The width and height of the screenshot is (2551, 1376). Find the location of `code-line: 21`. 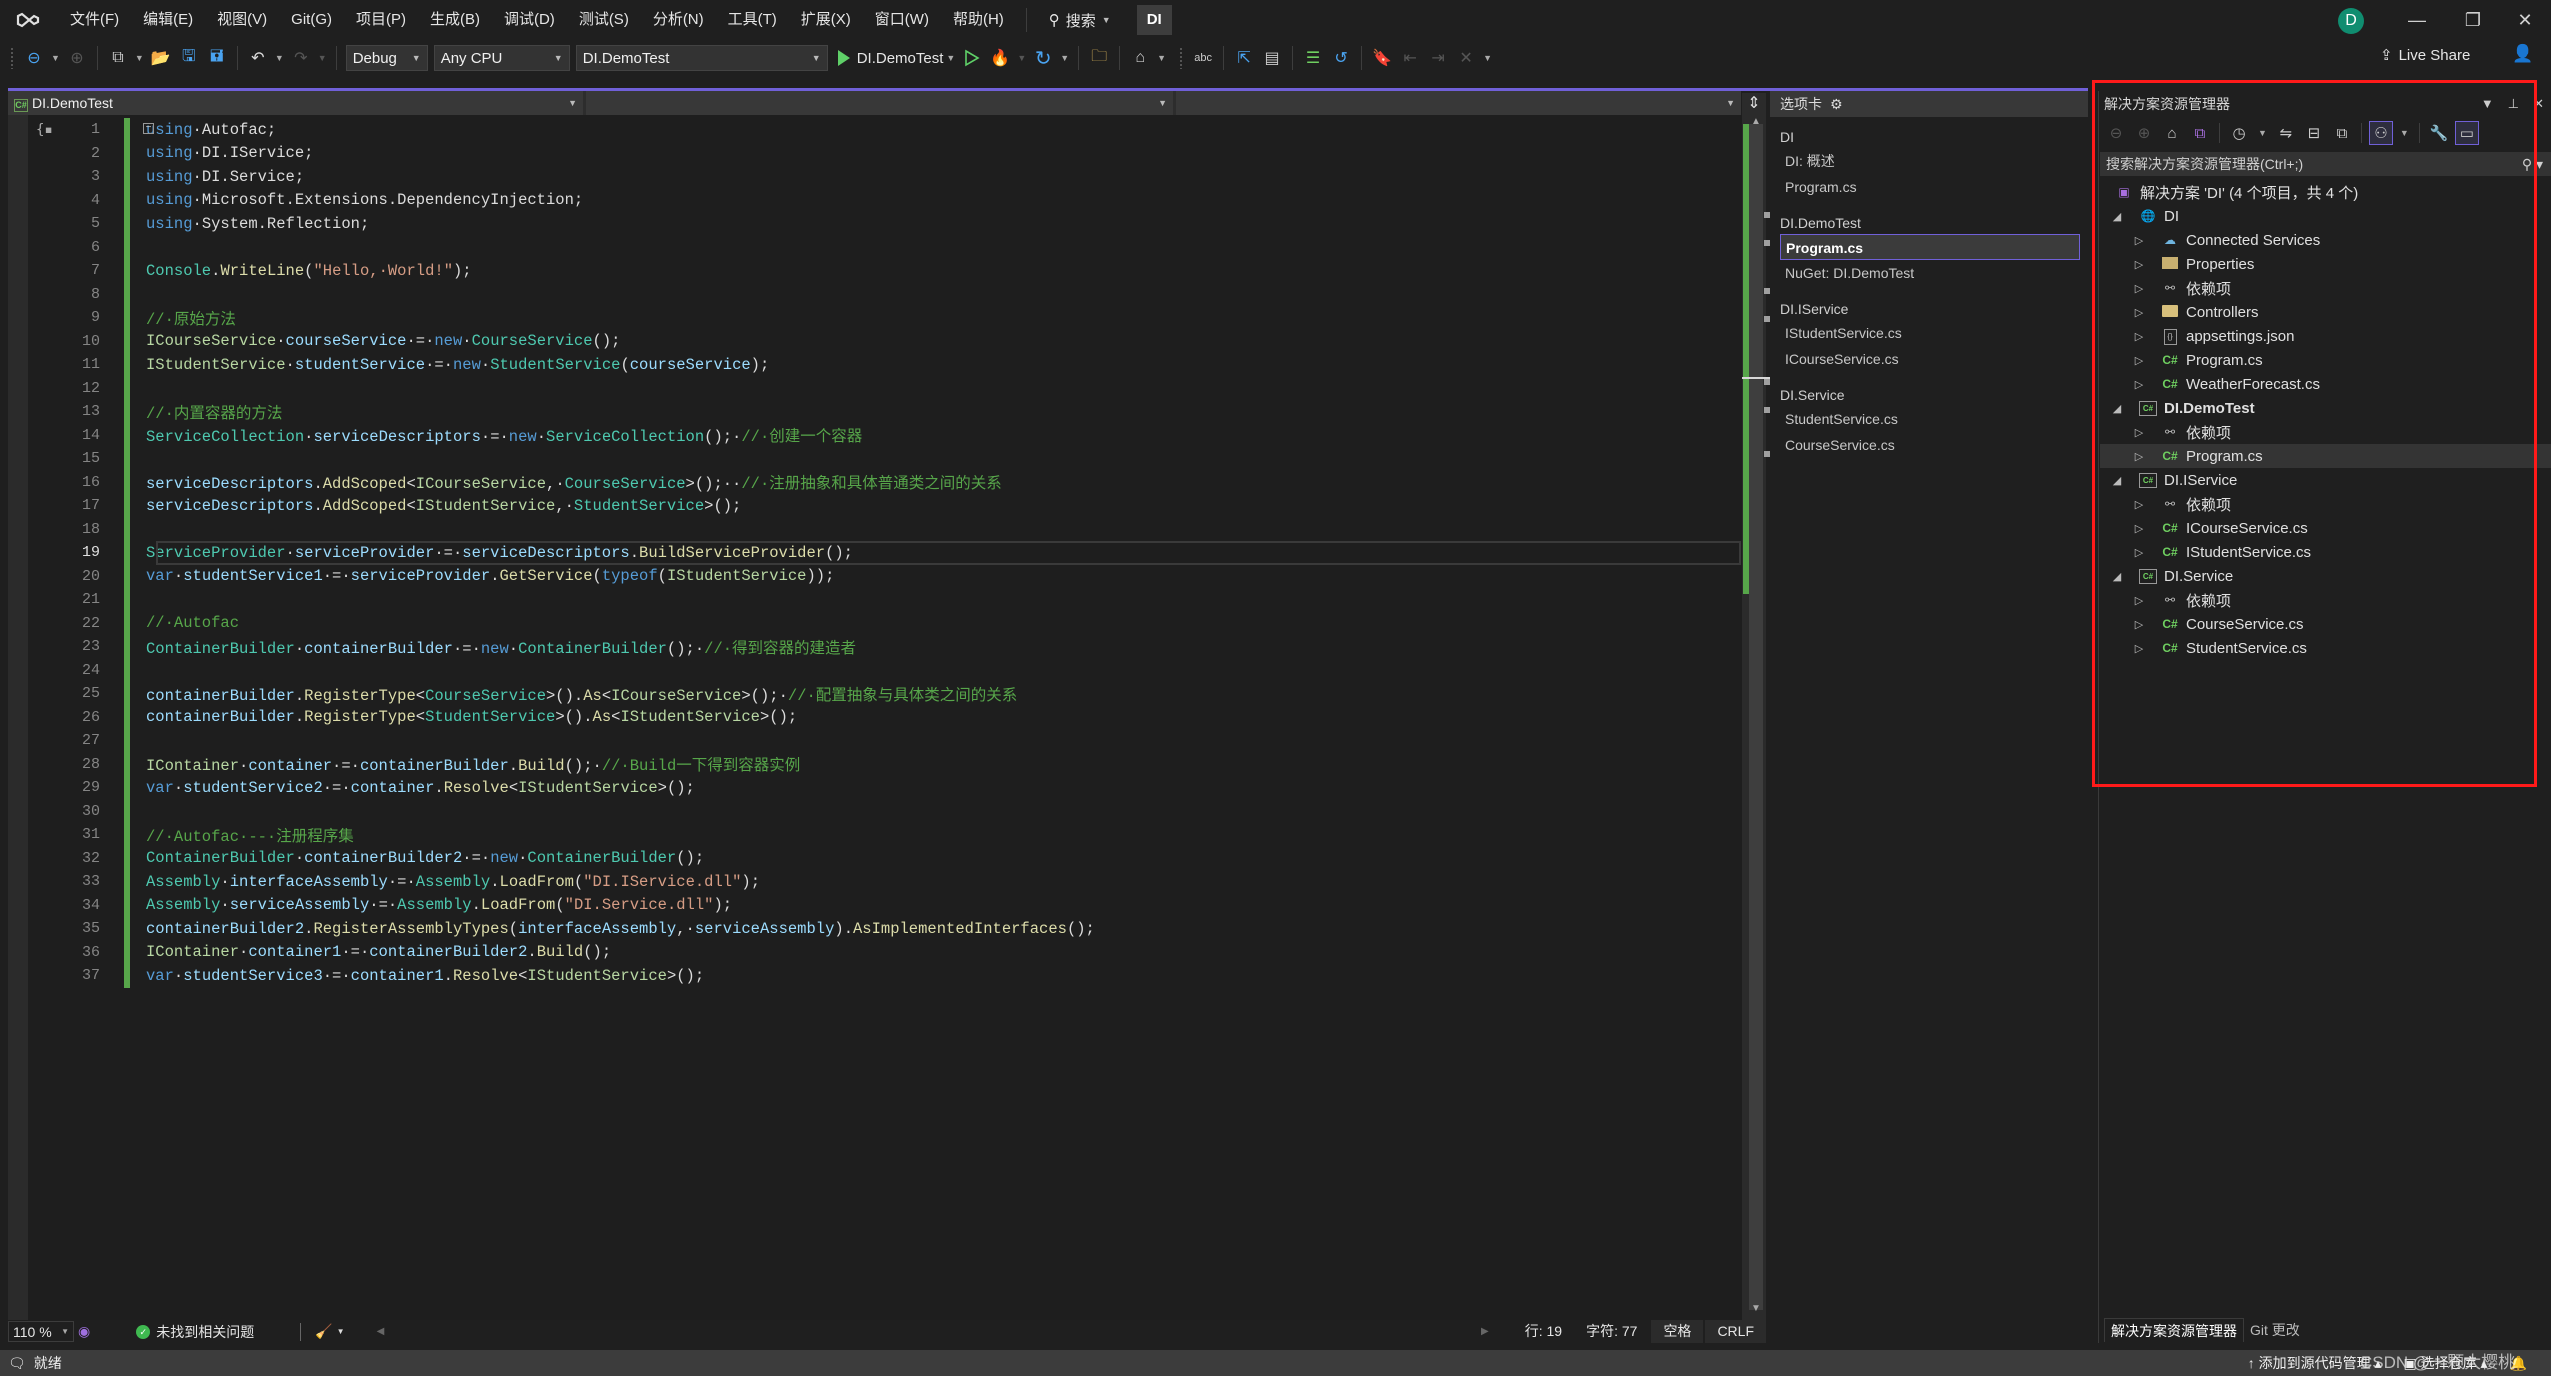

code-line: 21 is located at coordinates (567, 600).